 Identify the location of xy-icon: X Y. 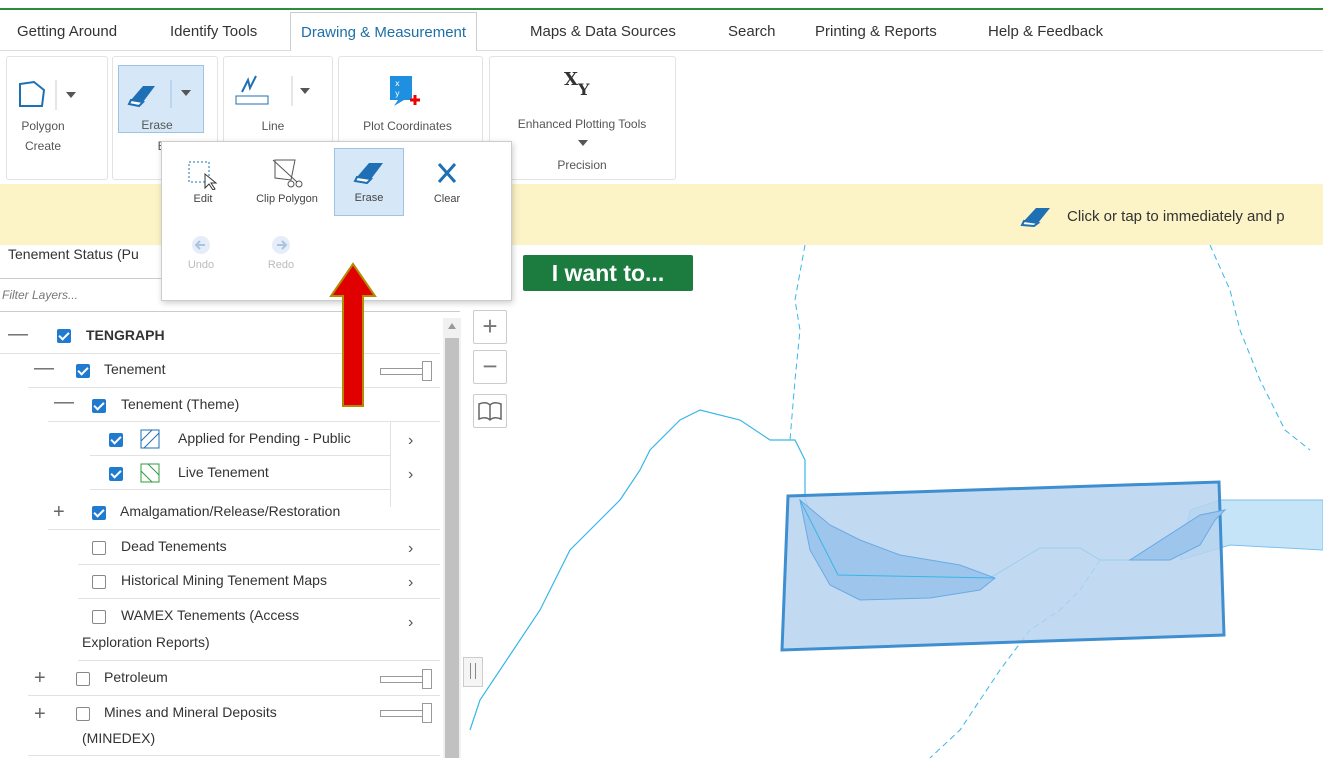
(577, 84).